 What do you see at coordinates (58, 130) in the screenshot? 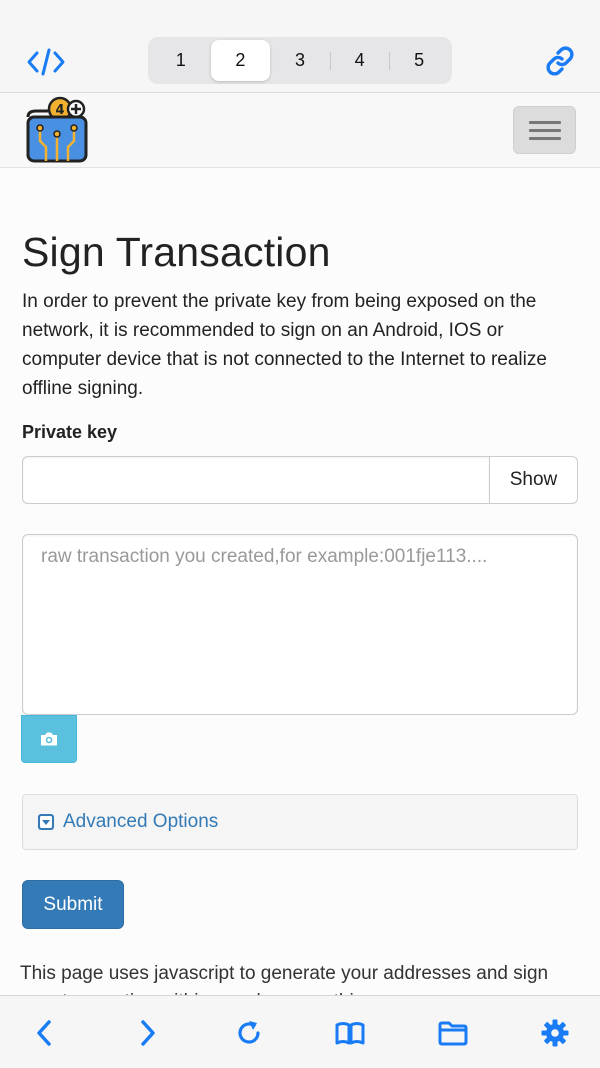
I see `wallet-circuit-logo: 4` at bounding box center [58, 130].